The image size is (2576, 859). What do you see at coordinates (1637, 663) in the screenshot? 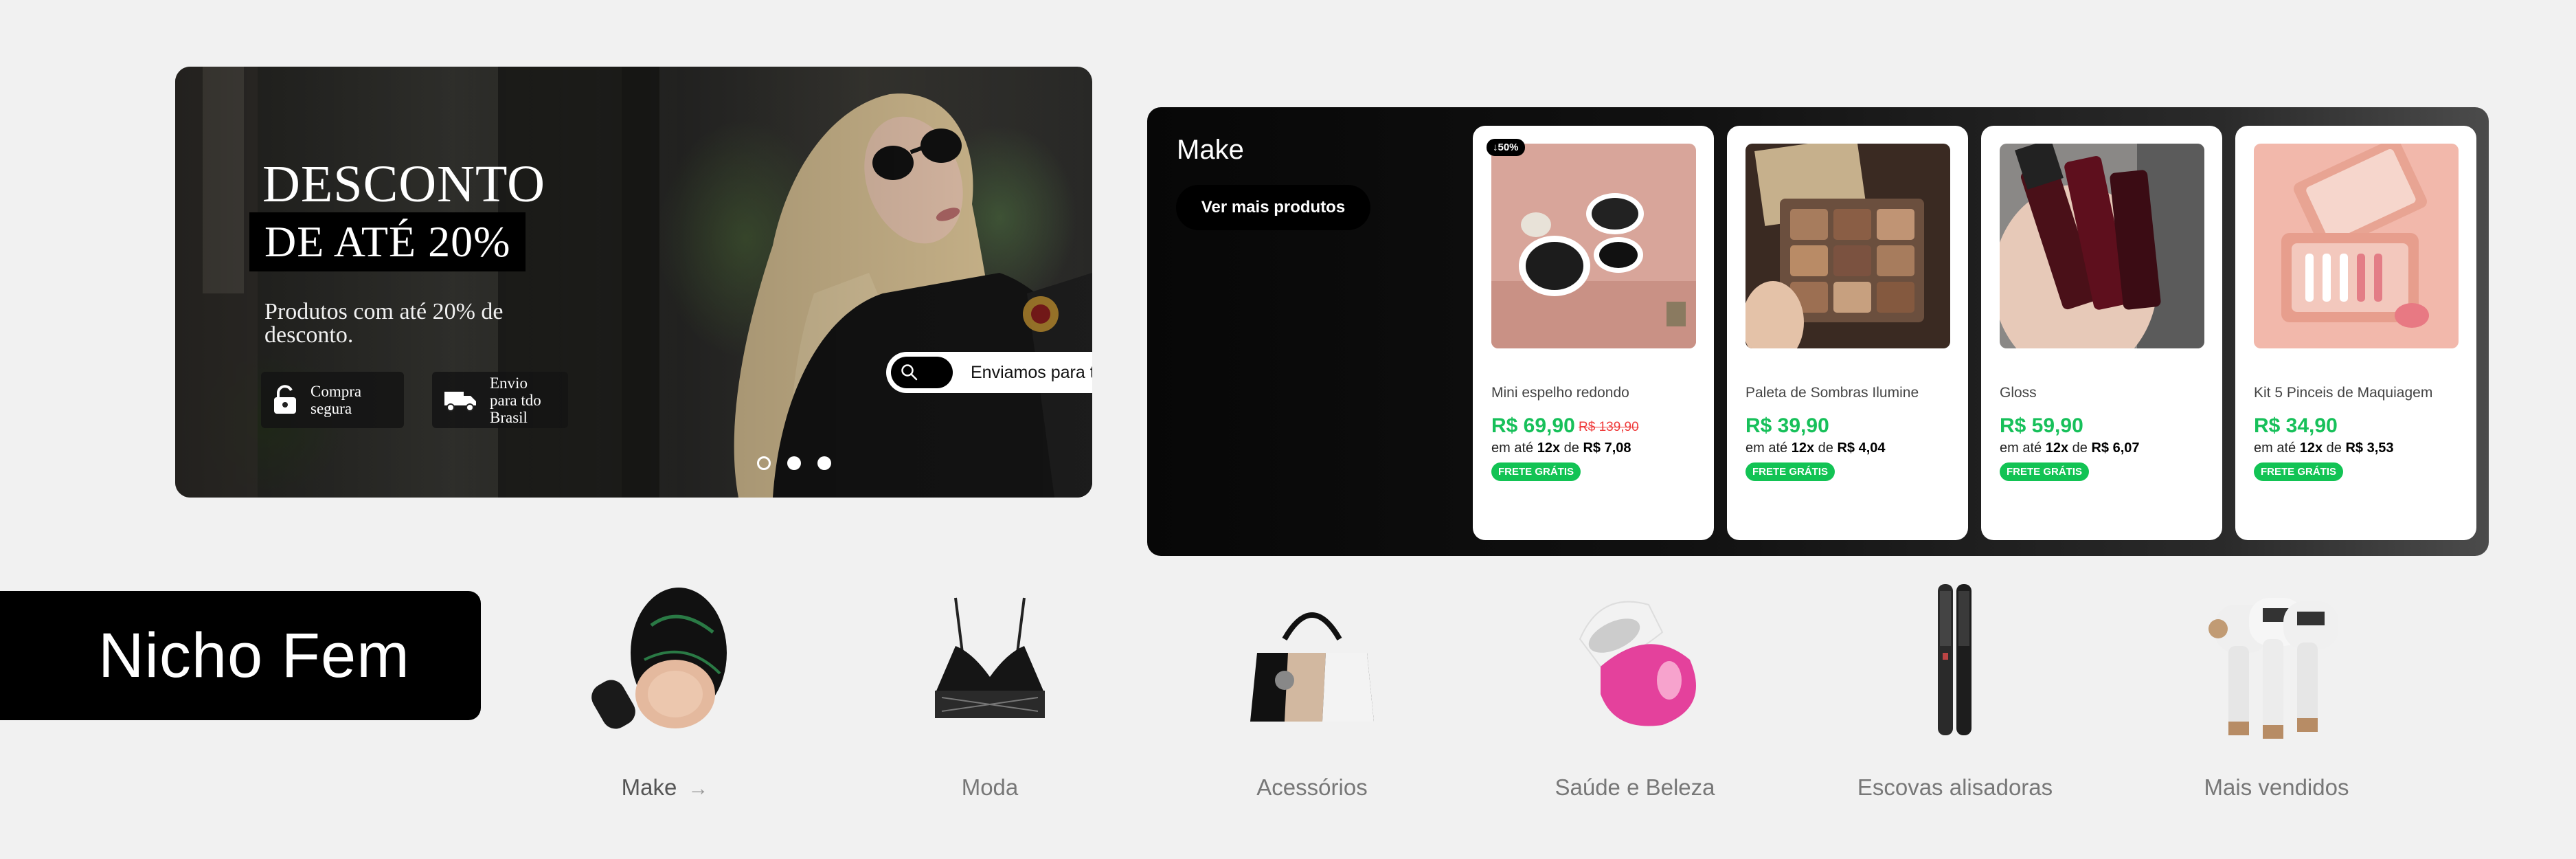
I see `epilator-image` at bounding box center [1637, 663].